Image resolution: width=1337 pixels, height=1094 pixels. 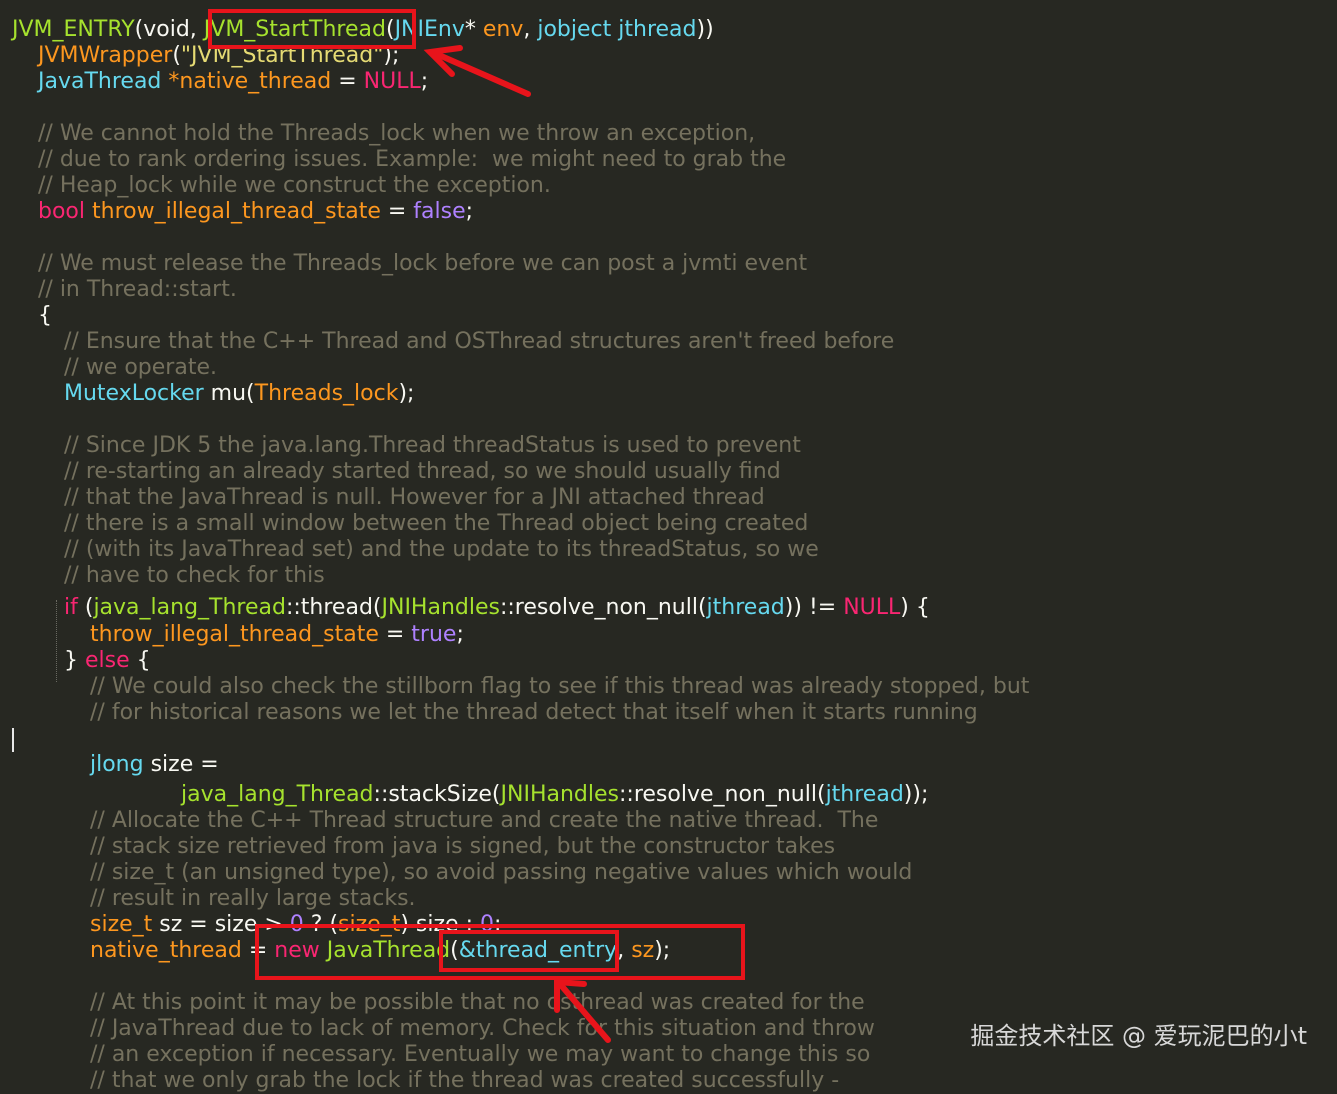 What do you see at coordinates (434, 634) in the screenshot?
I see `code-token: true` at bounding box center [434, 634].